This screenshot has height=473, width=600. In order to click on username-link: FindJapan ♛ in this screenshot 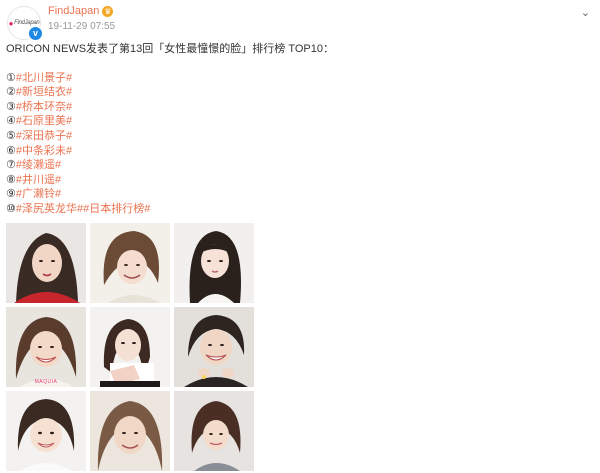, I will do `click(81, 11)`.